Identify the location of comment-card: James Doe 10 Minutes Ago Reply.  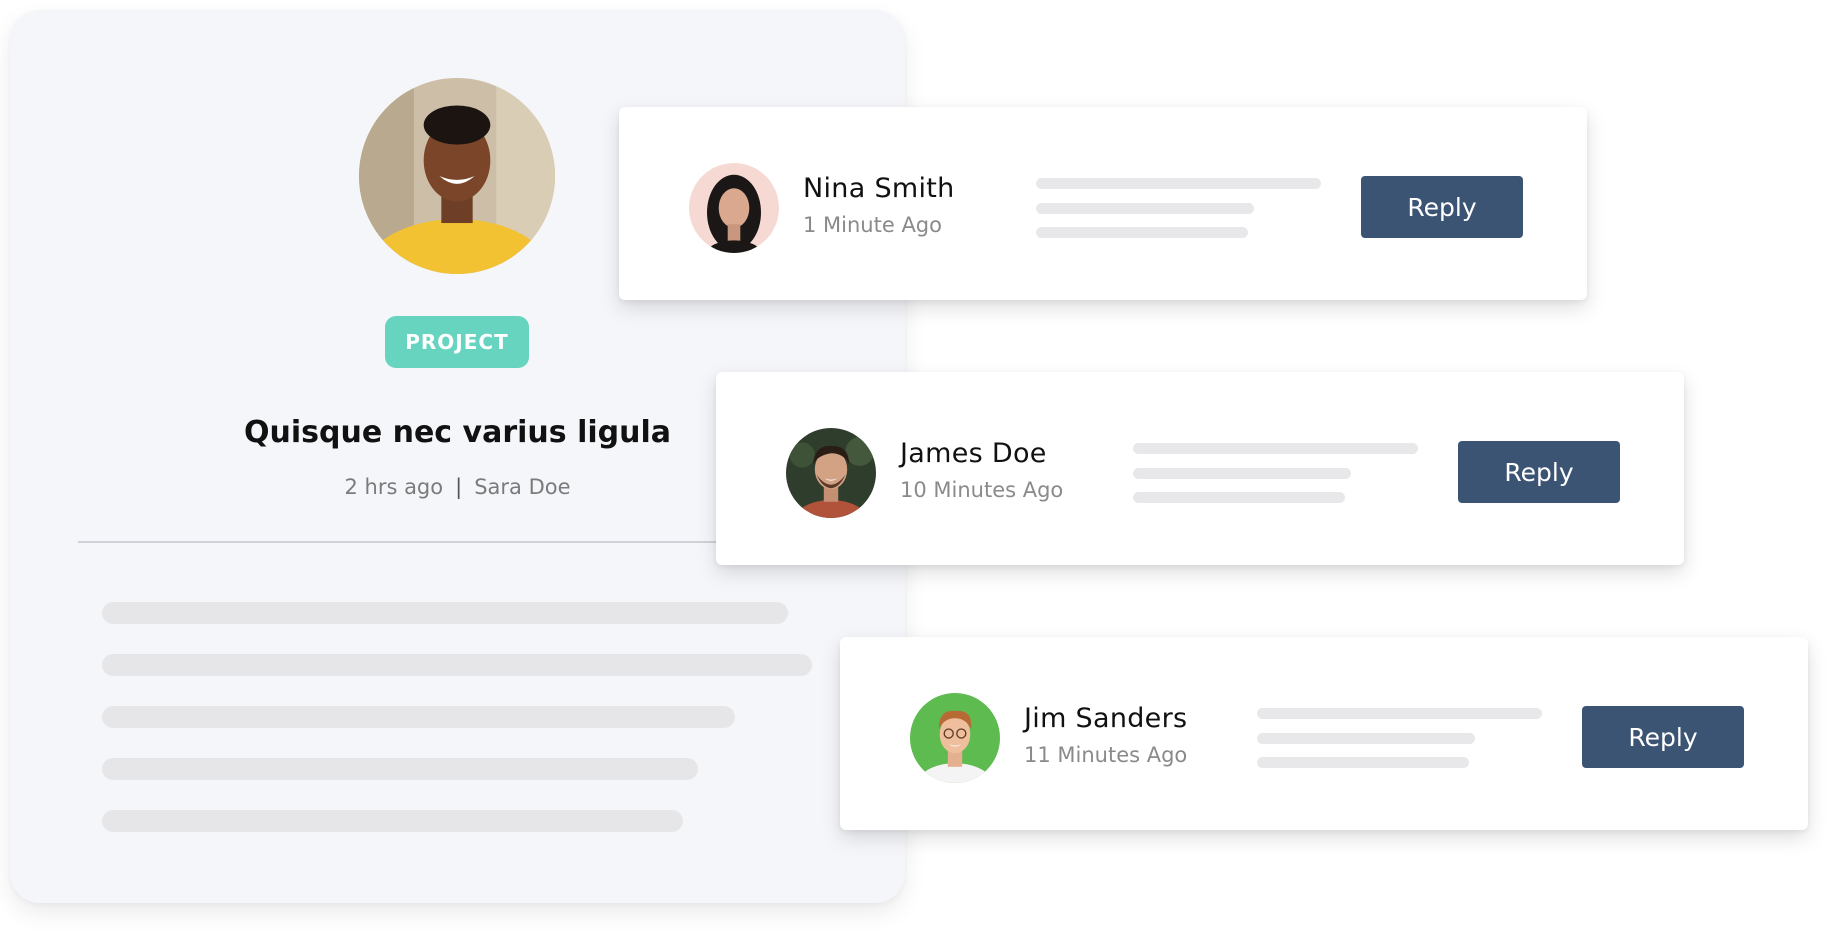
(1200, 468).